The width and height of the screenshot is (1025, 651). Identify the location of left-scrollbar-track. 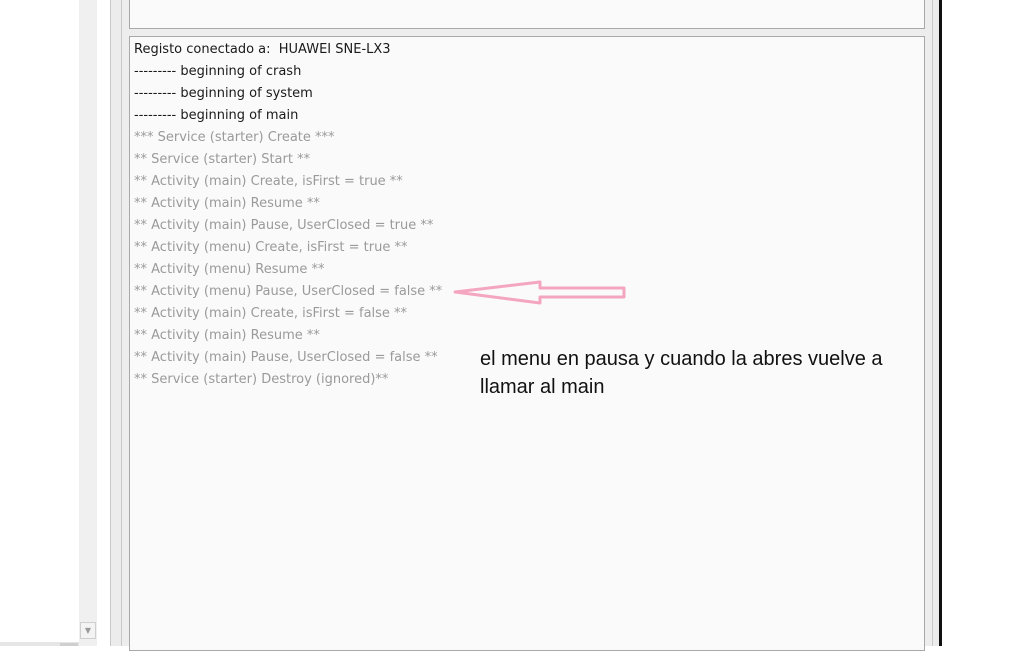
(88, 323).